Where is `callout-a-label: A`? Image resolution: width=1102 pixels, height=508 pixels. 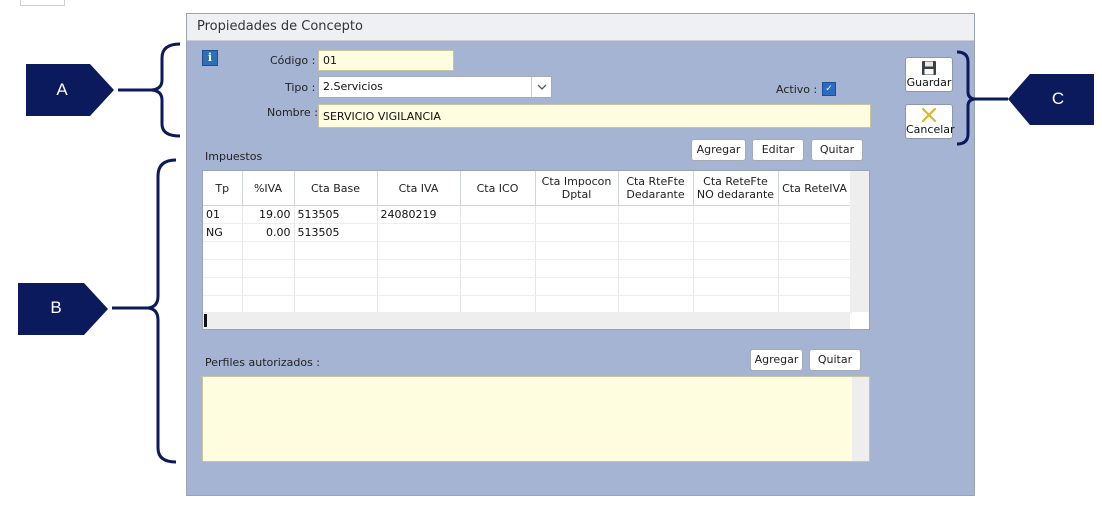 callout-a-label: A is located at coordinates (62, 89).